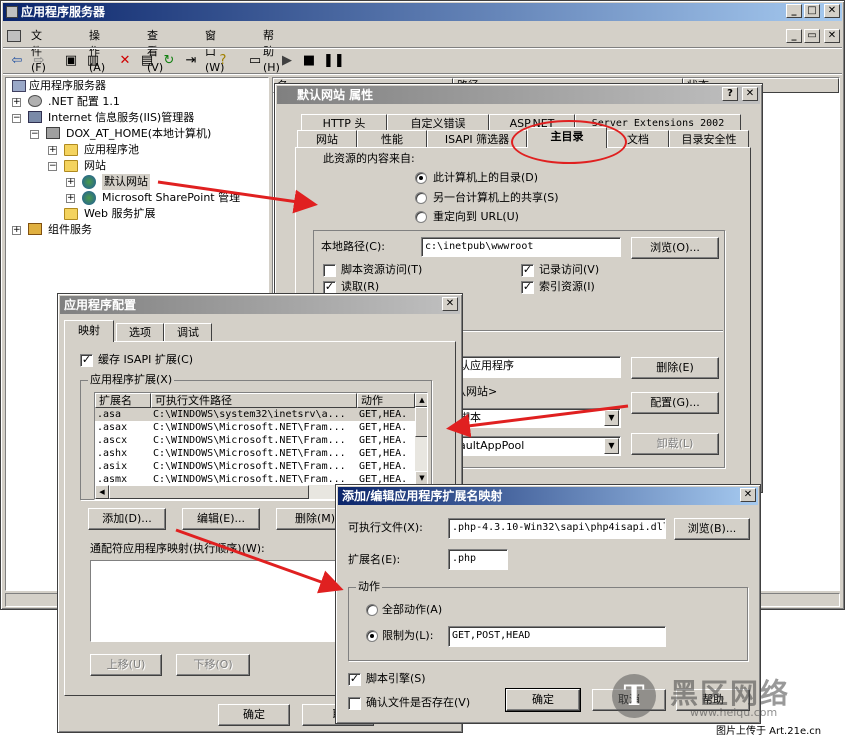  I want to click on watermark-logo: T, so click(634, 696).